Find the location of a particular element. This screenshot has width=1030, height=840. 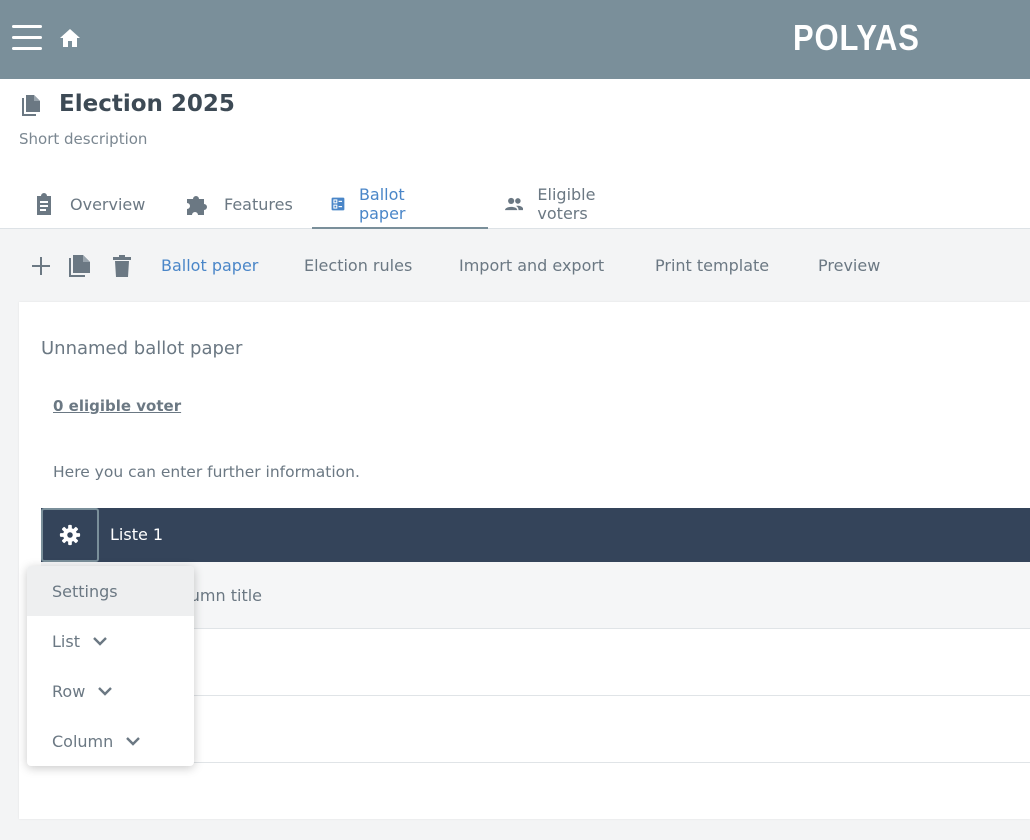

hamburger-menu-icon is located at coordinates (27, 38).